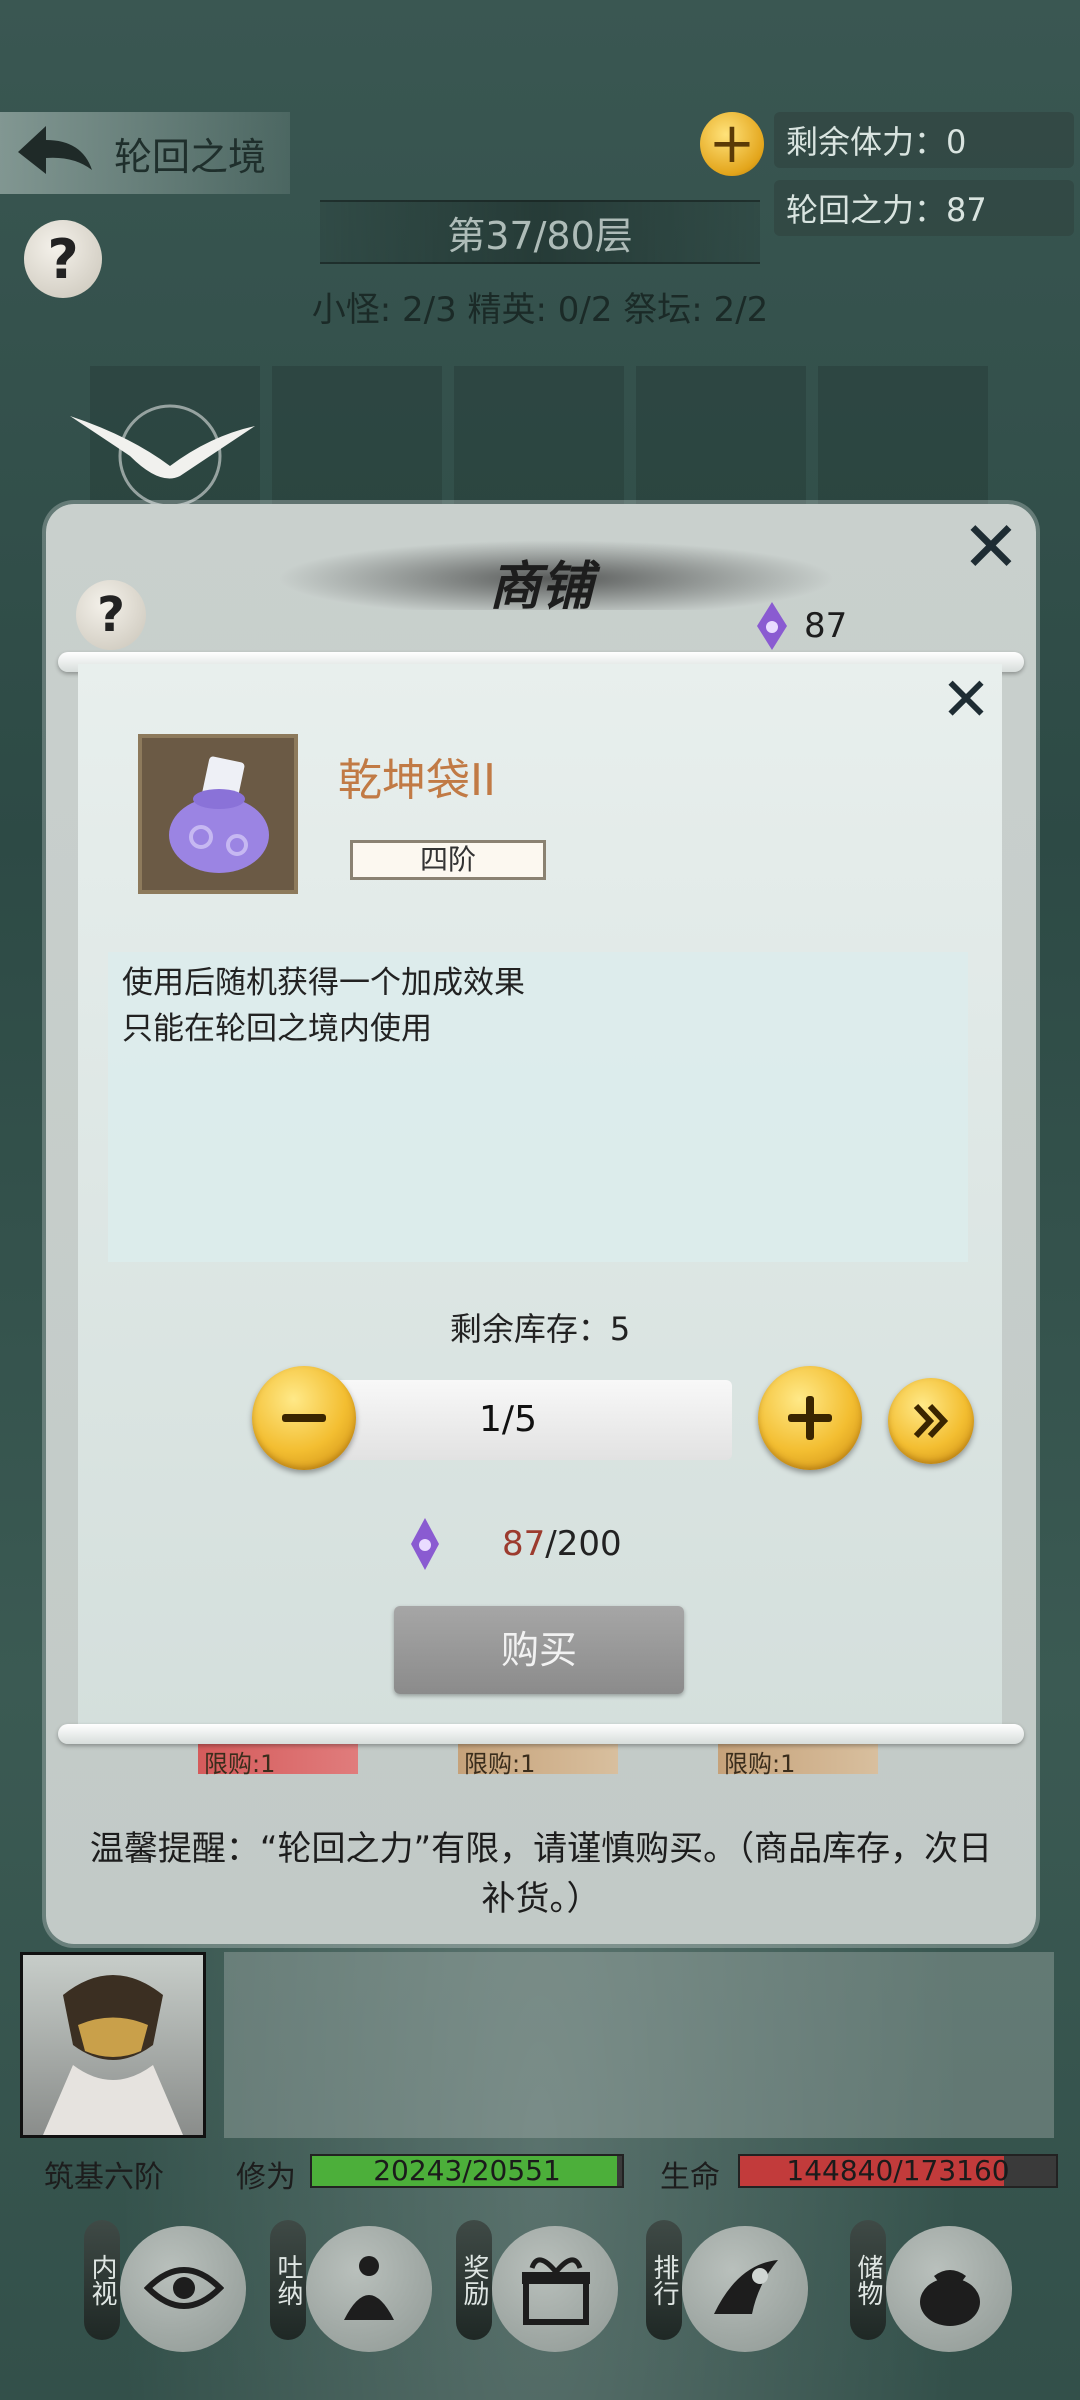 The width and height of the screenshot is (1080, 2400). I want to click on plus-icon, so click(810, 1418).